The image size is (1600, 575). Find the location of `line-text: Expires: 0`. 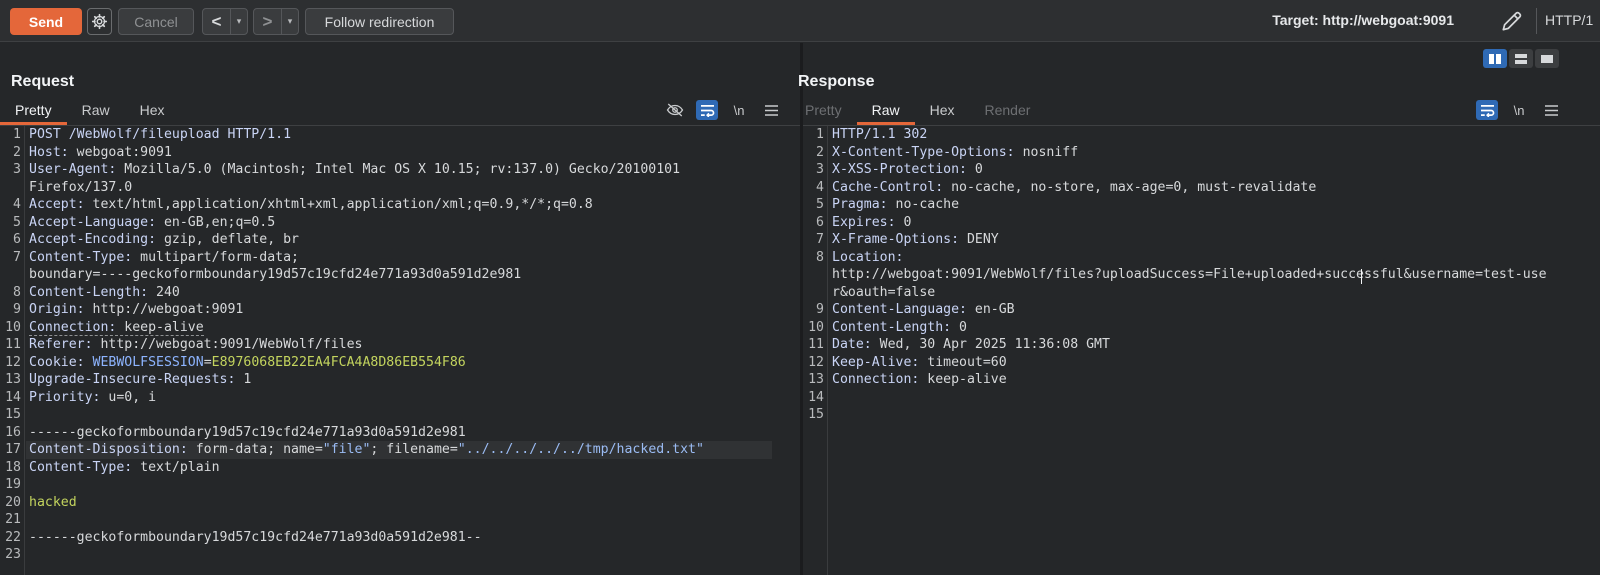

line-text: Expires: 0 is located at coordinates (872, 222).